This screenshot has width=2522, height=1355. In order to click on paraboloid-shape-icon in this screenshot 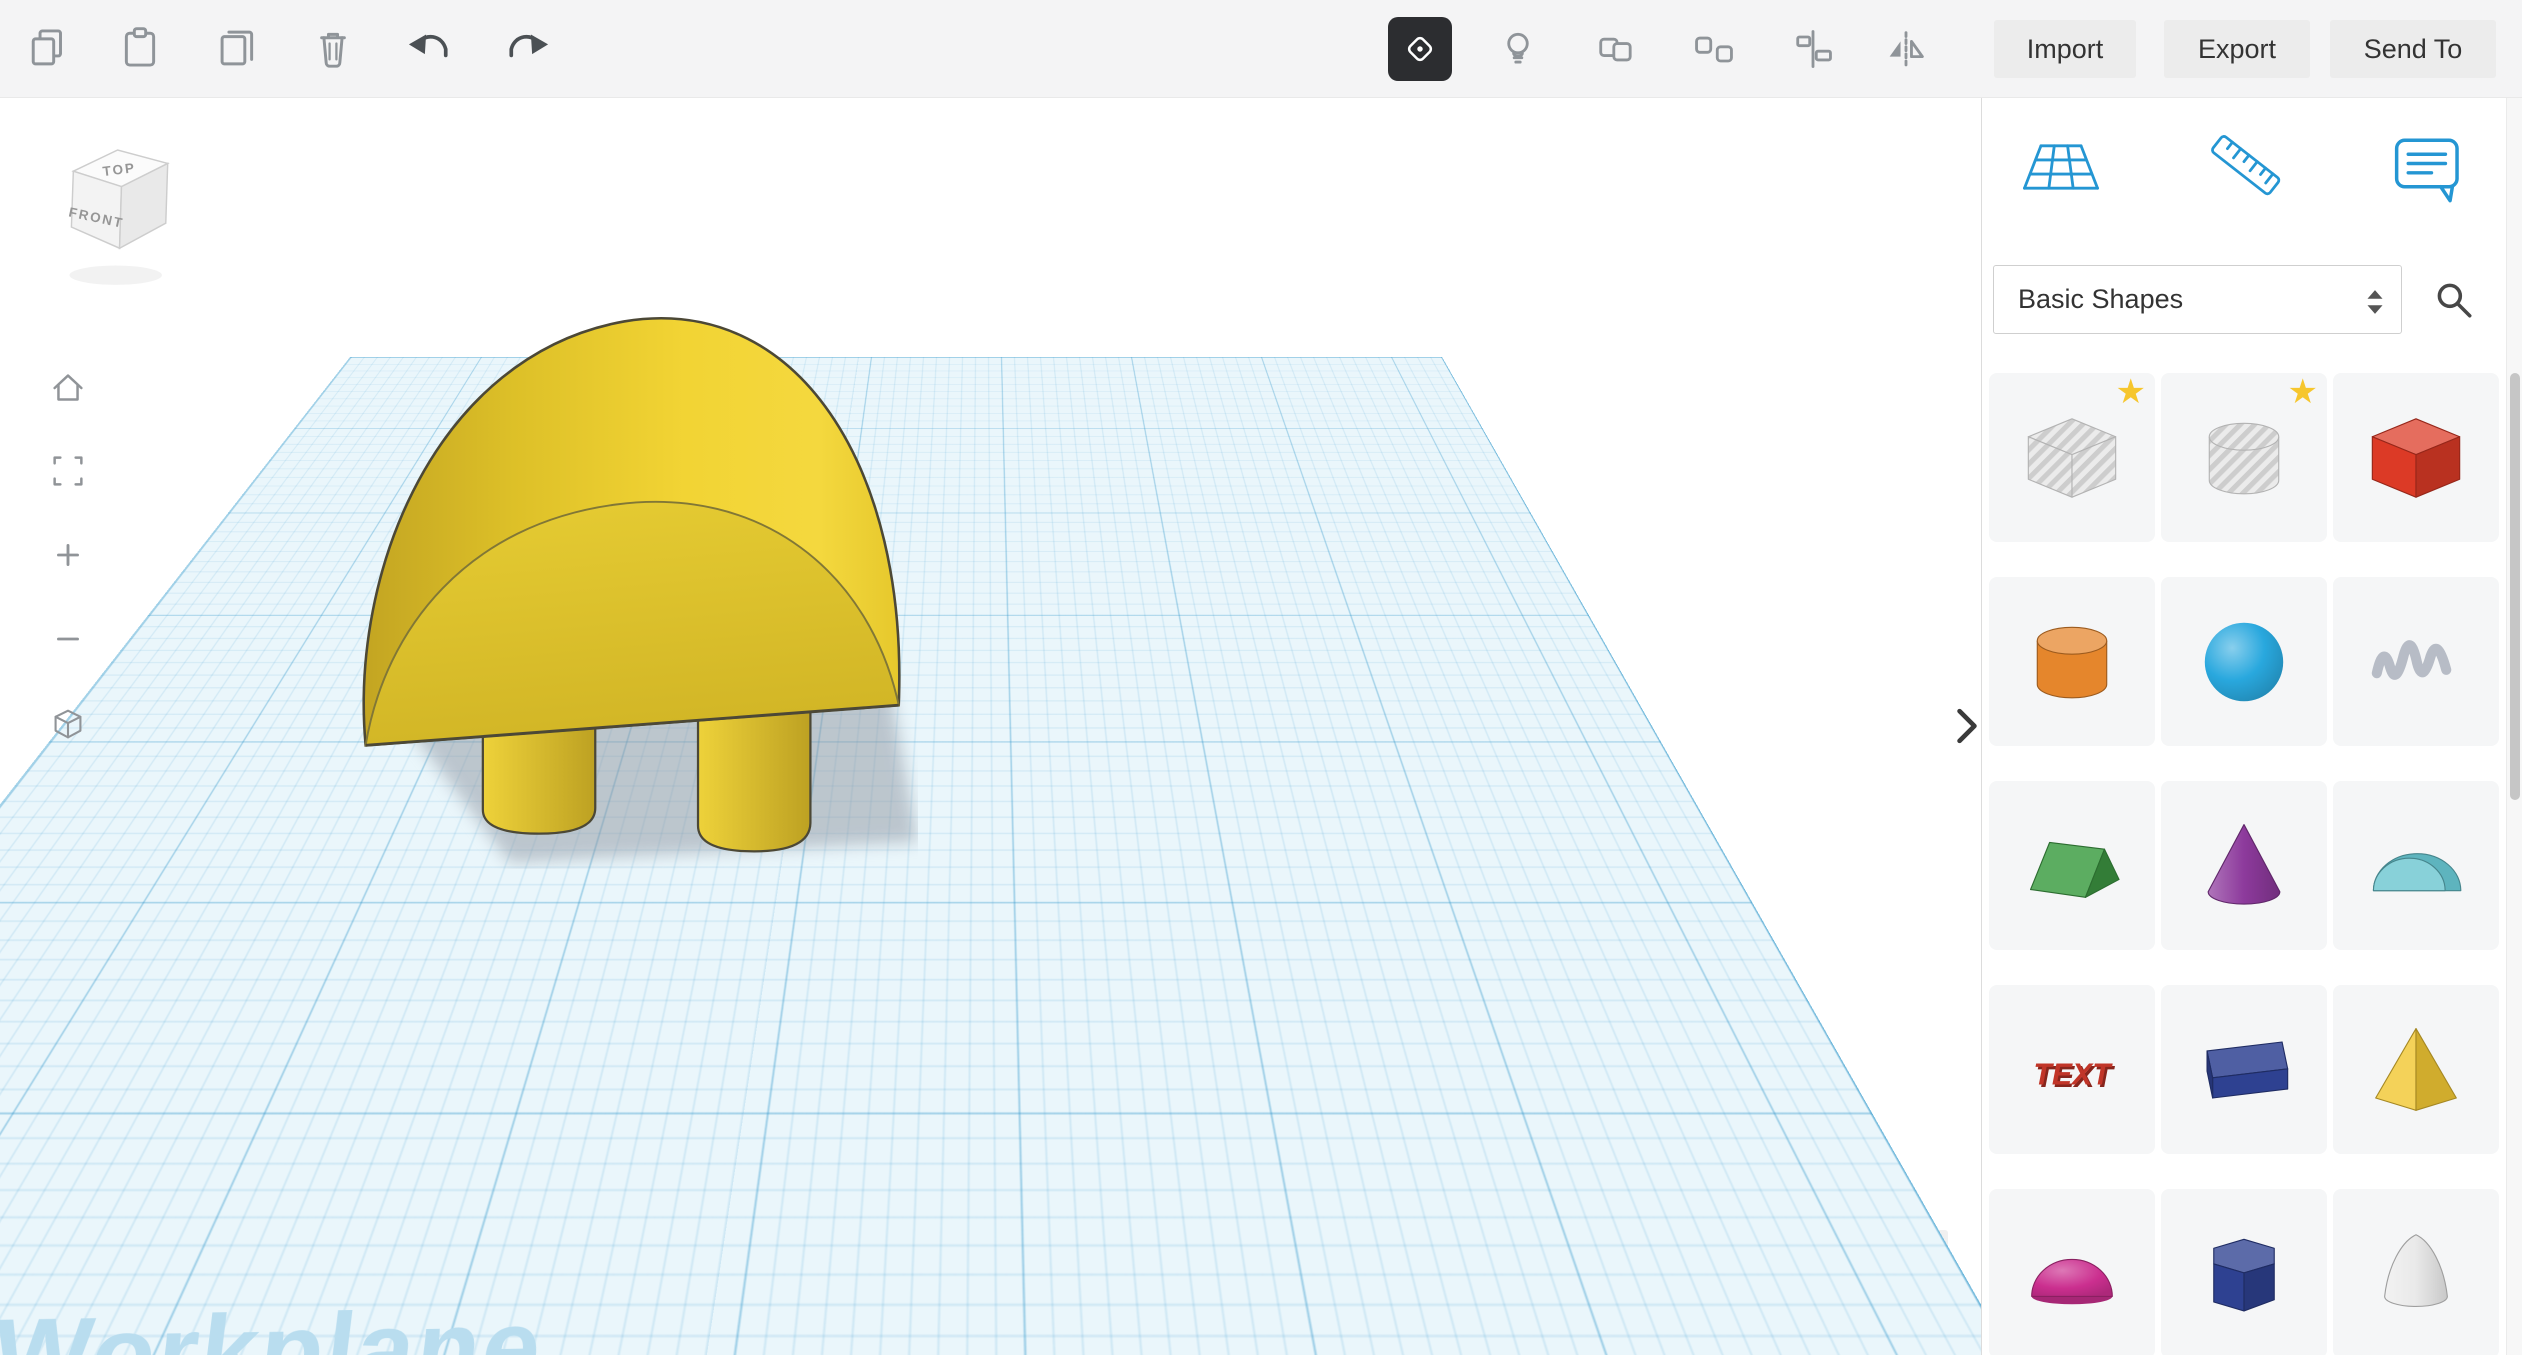, I will do `click(2416, 1270)`.